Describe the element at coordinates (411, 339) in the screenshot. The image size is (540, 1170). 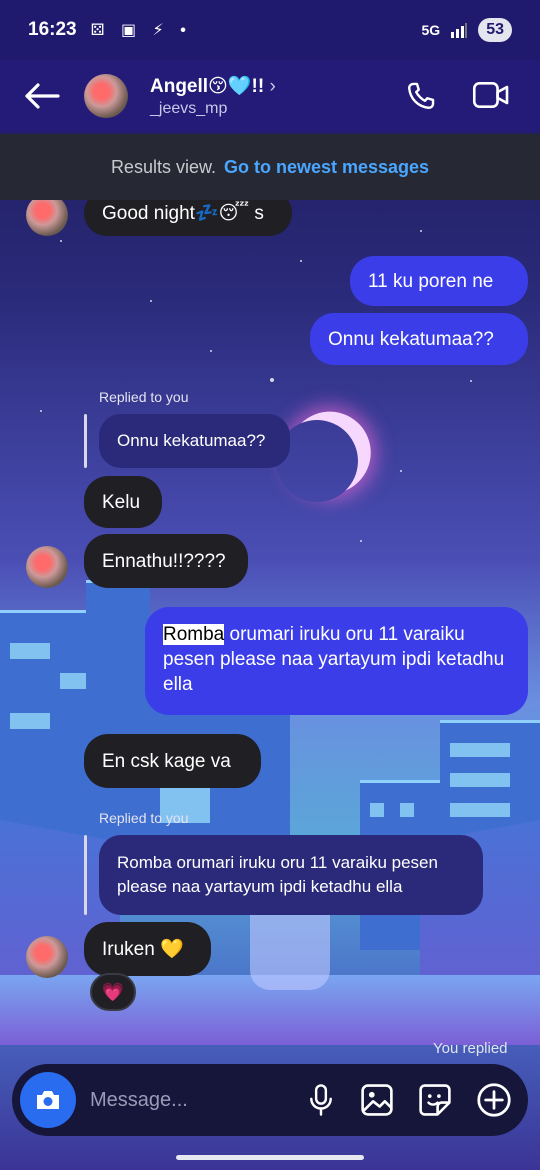
I see `message-text: Onnu kekatumaa??` at that location.